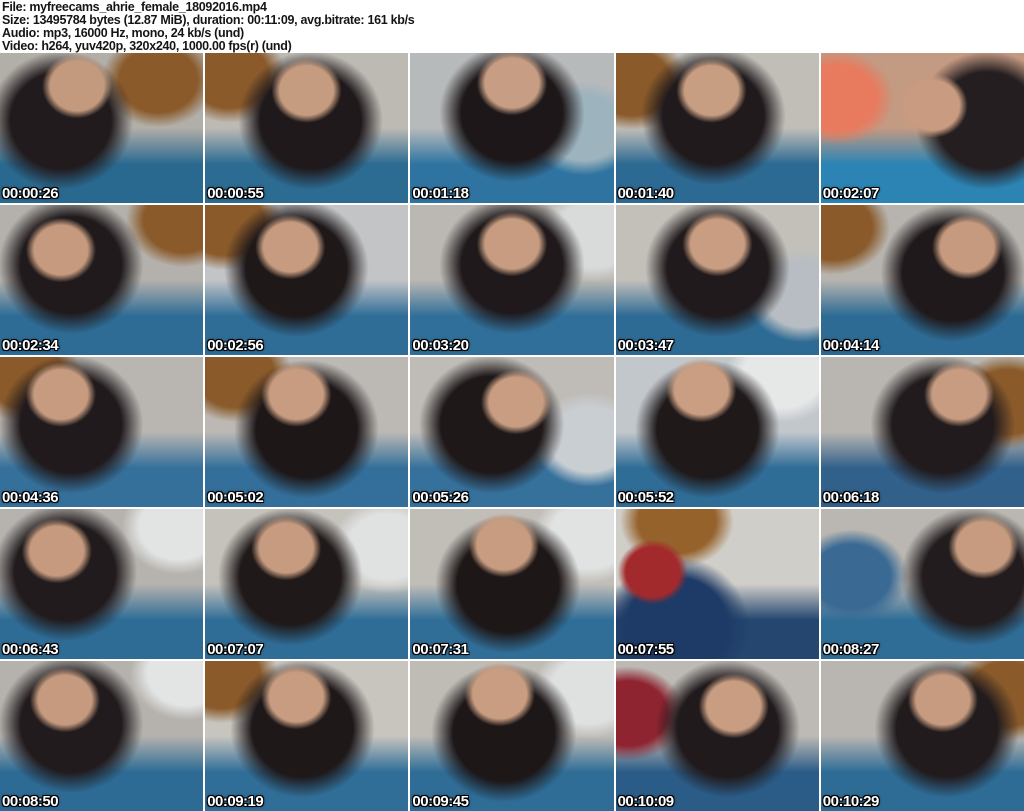 The height and width of the screenshot is (811, 1024). I want to click on video-thumbnail: 00:08:27, so click(922, 584).